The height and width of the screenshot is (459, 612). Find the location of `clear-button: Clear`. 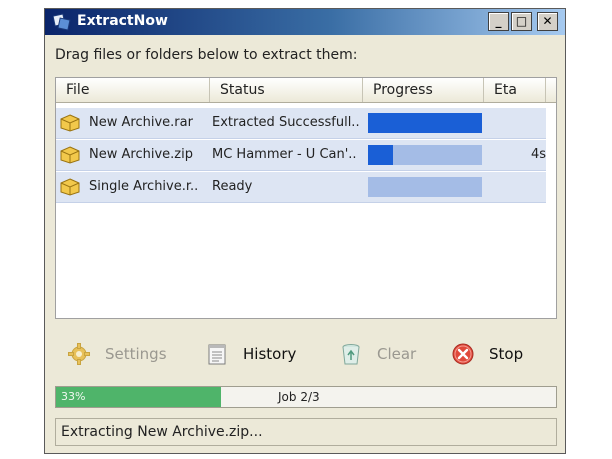

clear-button: Clear is located at coordinates (384, 354).